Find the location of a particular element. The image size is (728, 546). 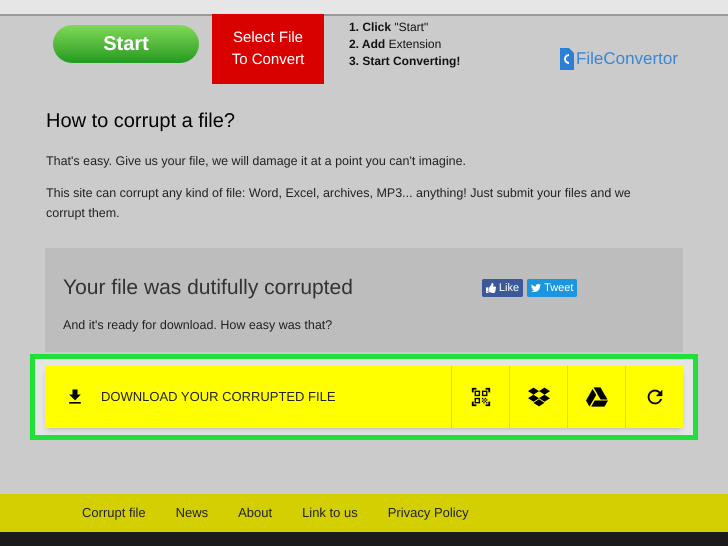

result-title: Your file was dutifully corrupted is located at coordinates (208, 288).